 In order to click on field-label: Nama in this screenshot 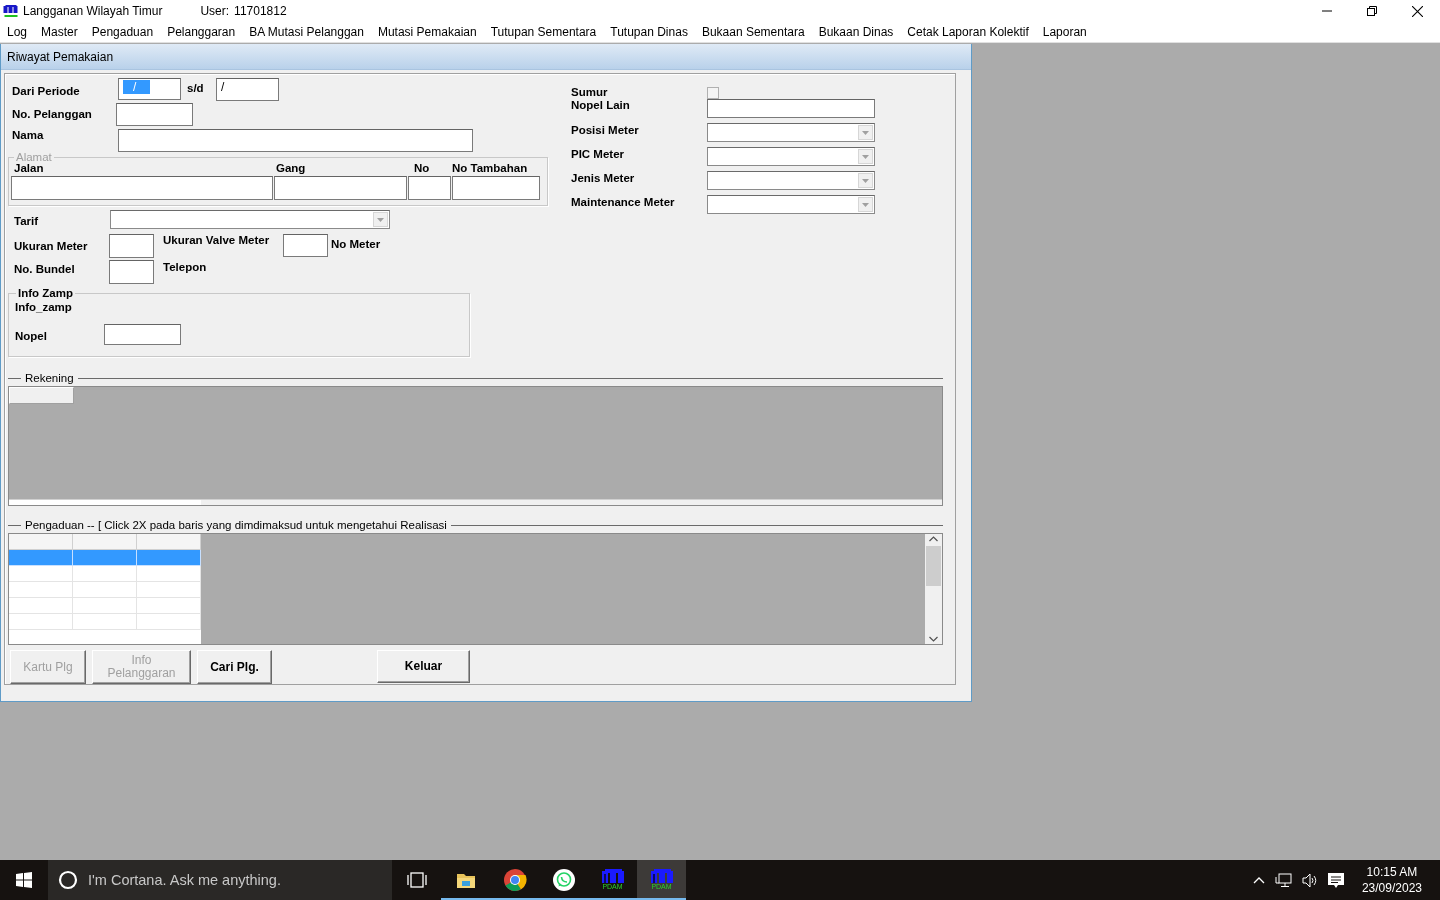, I will do `click(28, 135)`.